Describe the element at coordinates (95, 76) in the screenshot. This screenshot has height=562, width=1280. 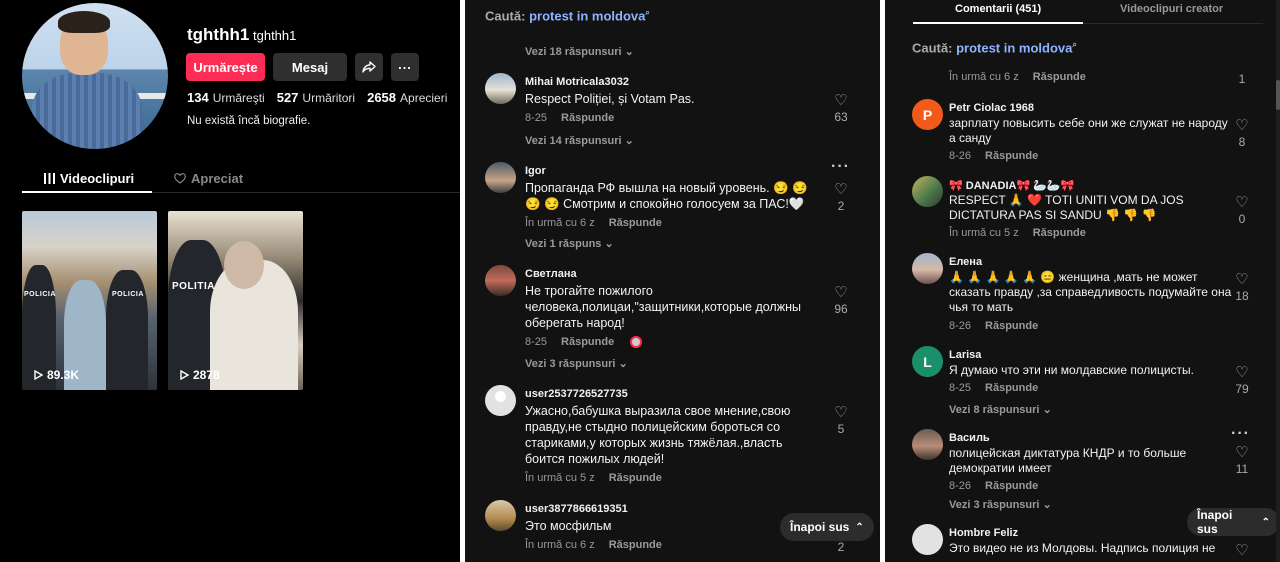
I see `profile-avatar` at that location.